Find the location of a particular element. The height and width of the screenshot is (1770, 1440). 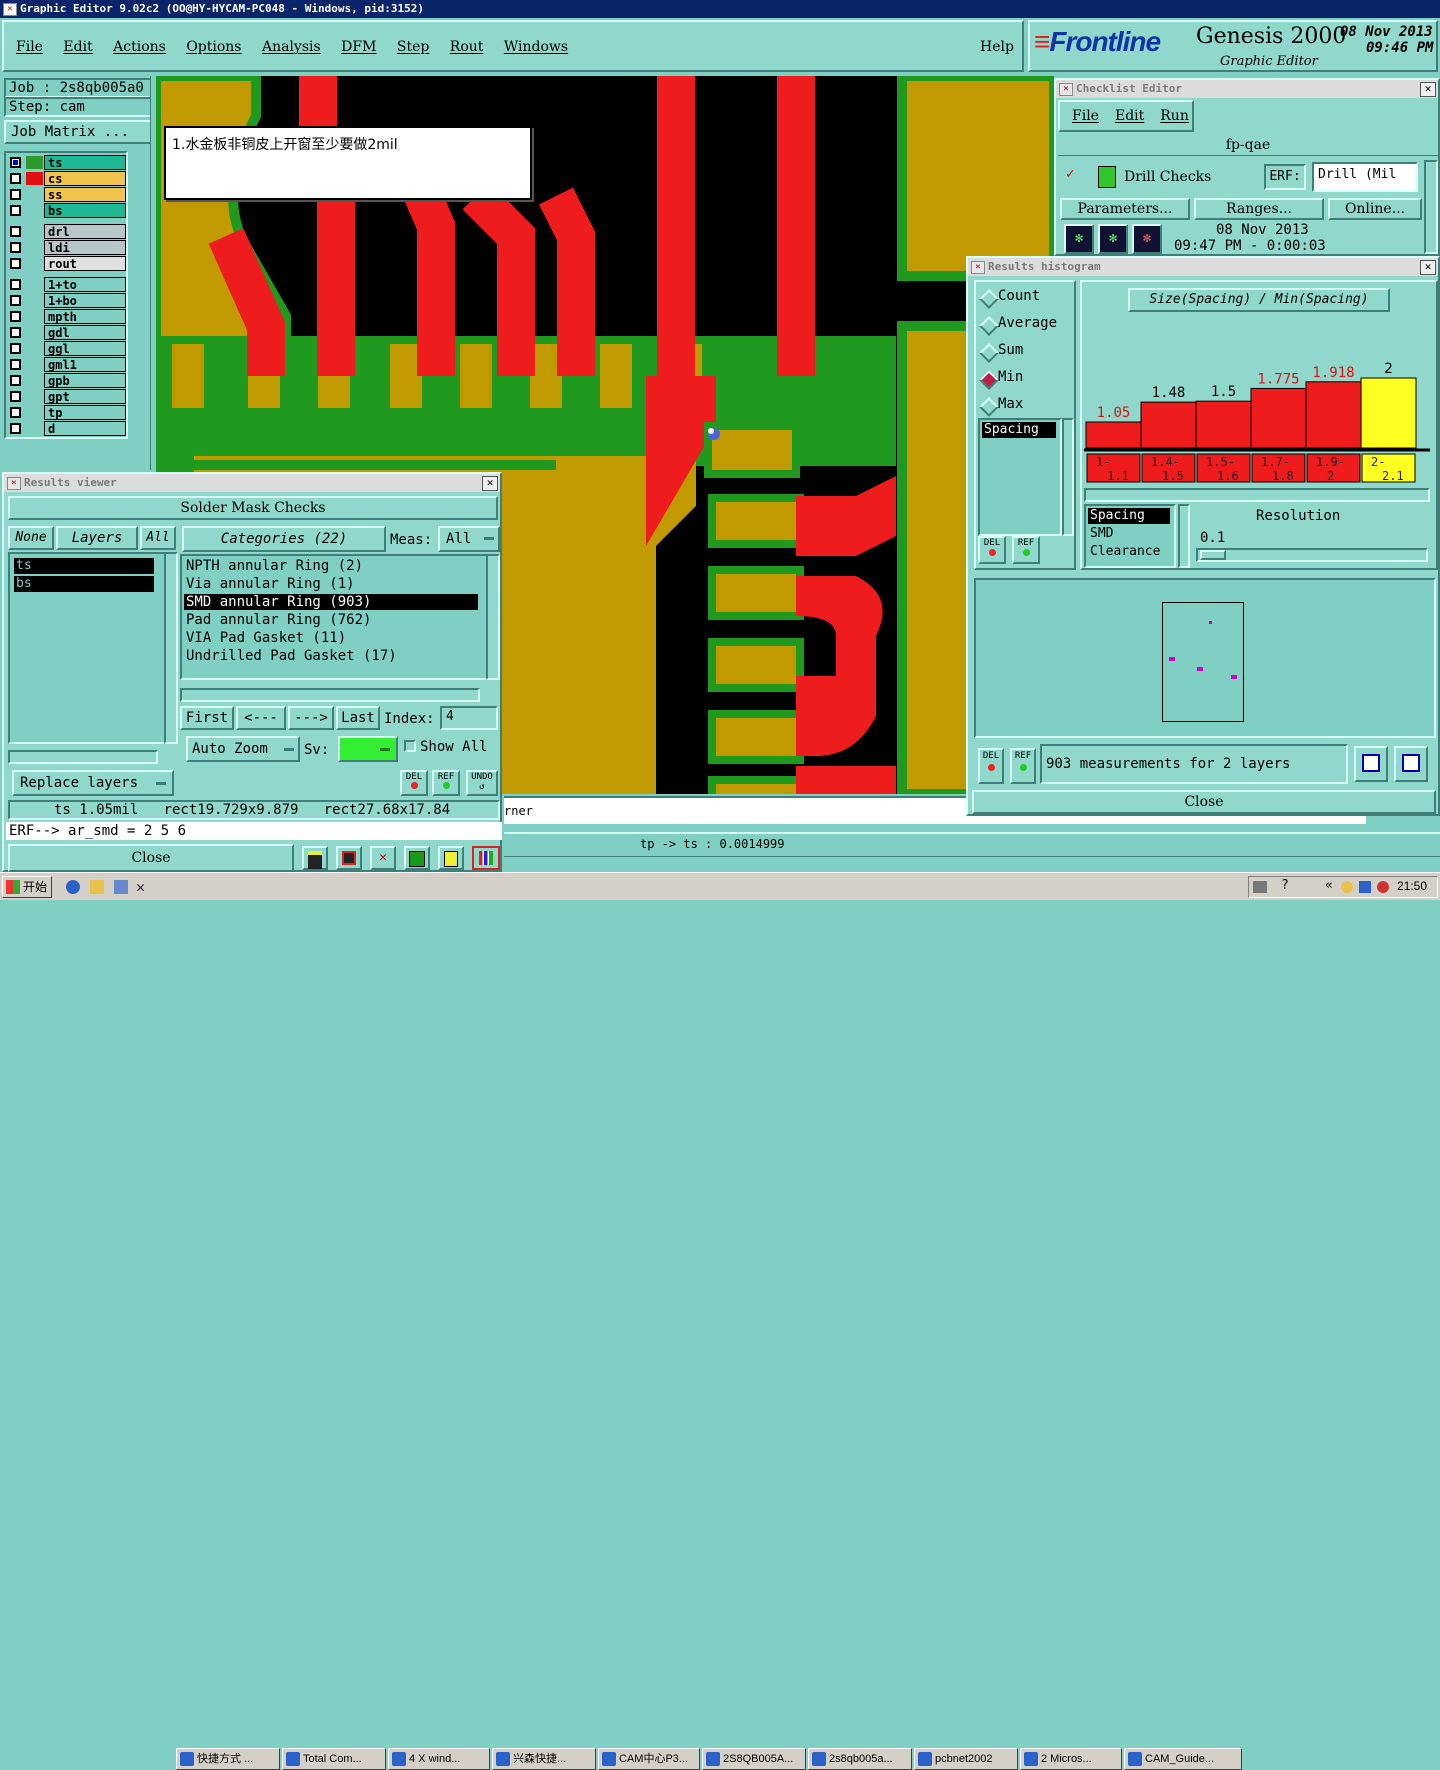

all-button: All is located at coordinates (158, 538).